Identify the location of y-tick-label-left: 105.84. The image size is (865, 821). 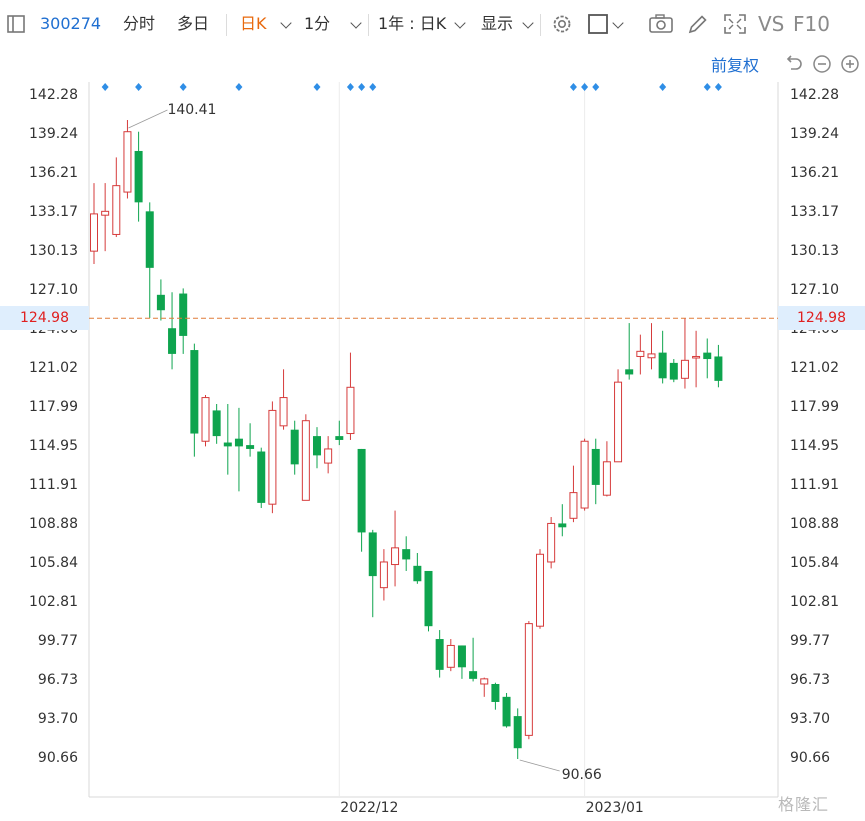
(53, 563).